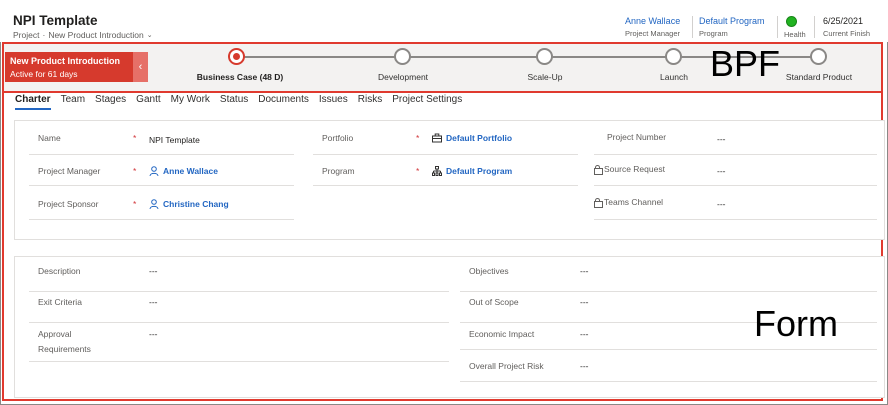 The height and width of the screenshot is (405, 888). What do you see at coordinates (673, 56) in the screenshot?
I see `stage-node-launch` at bounding box center [673, 56].